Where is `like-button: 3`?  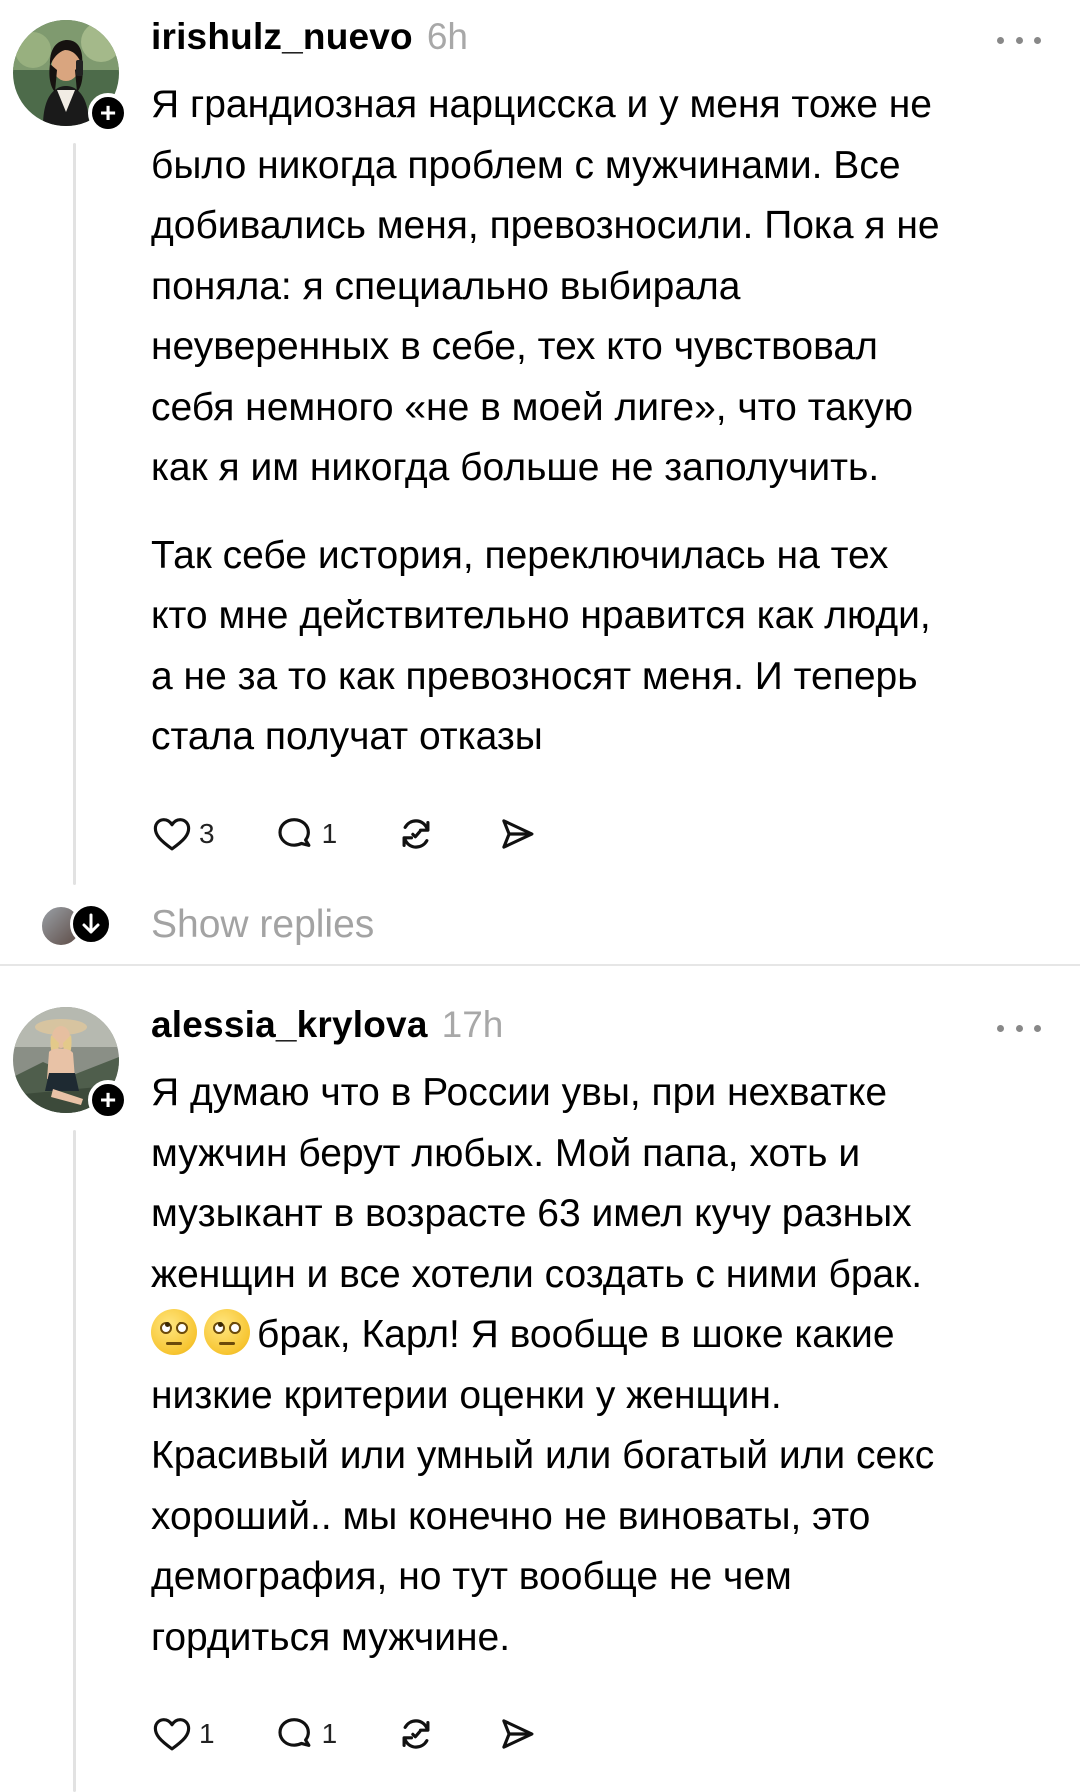
like-button: 3 is located at coordinates (183, 834).